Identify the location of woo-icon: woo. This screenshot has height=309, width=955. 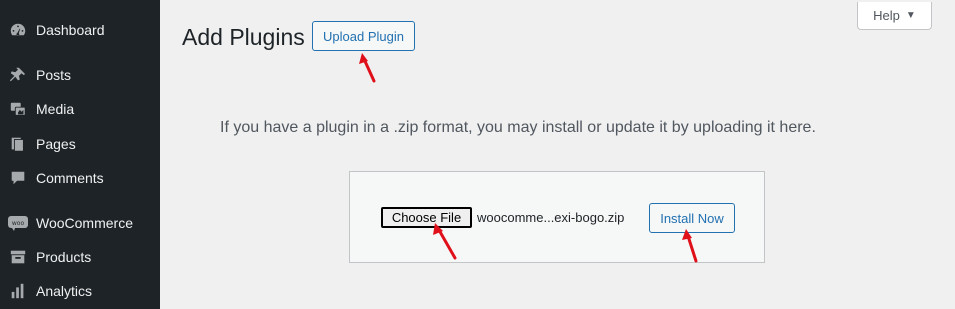
(18, 223).